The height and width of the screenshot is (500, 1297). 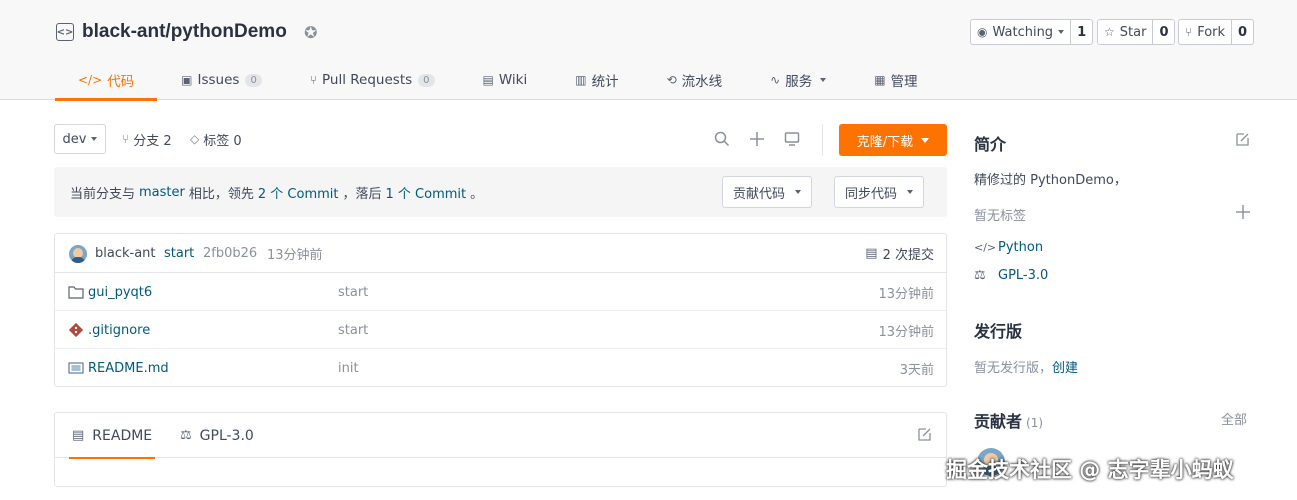 What do you see at coordinates (1189, 32) in the screenshot?
I see `fork-icon: ⑂` at bounding box center [1189, 32].